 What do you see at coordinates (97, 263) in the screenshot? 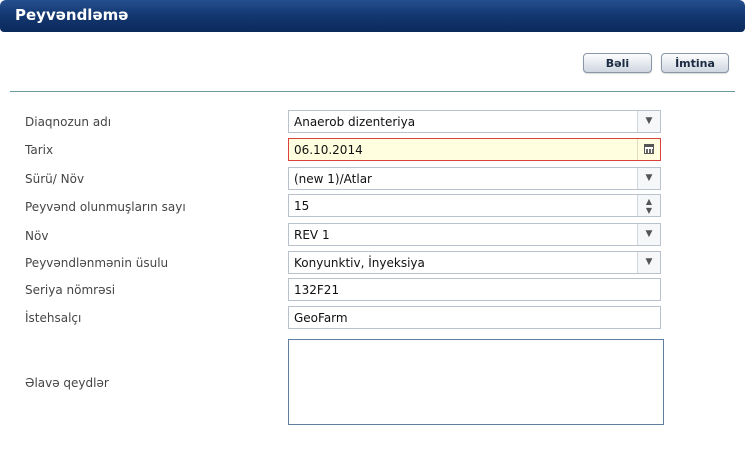
I see `method-label: Peyvəndlənmənin üsulu` at bounding box center [97, 263].